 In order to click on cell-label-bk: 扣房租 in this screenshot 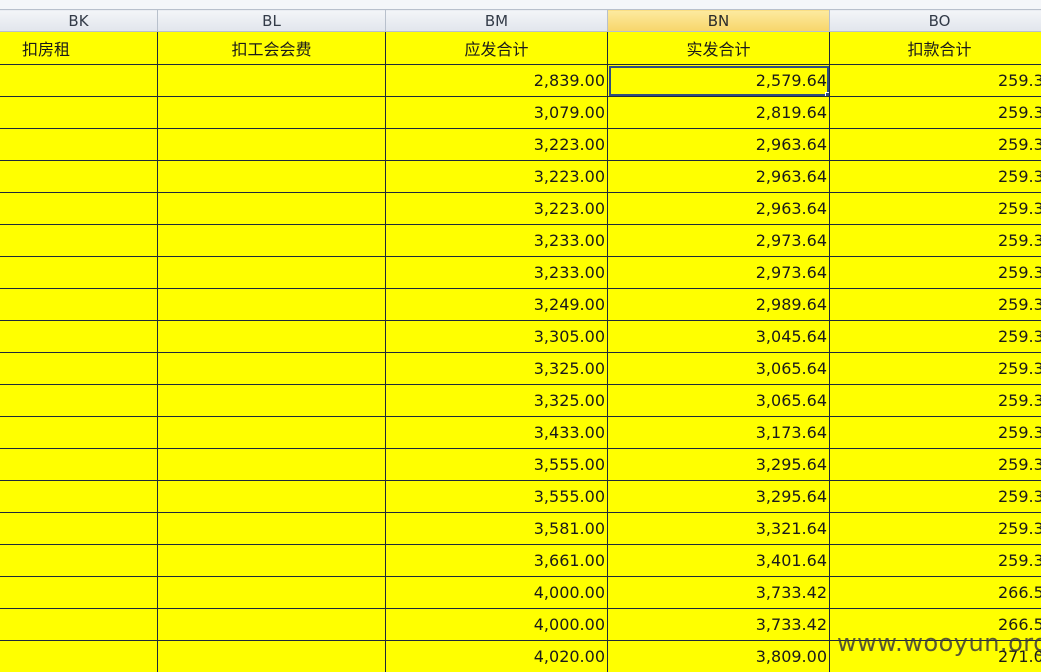, I will do `click(79, 48)`.